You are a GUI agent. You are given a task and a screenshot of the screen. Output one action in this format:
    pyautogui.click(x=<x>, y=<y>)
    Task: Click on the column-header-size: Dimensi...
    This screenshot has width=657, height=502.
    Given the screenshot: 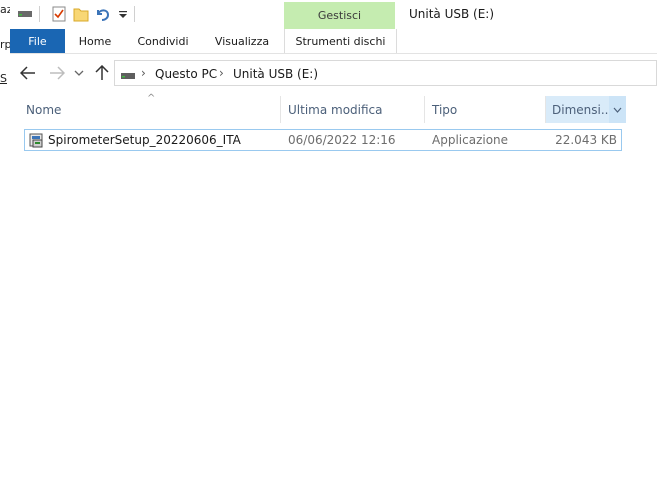 What is the action you would take?
    pyautogui.click(x=579, y=109)
    